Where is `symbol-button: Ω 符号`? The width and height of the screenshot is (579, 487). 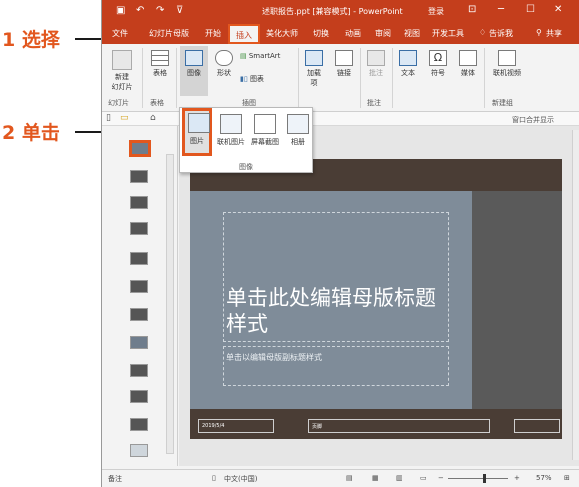
symbol-button: Ω 符号 is located at coordinates (438, 64).